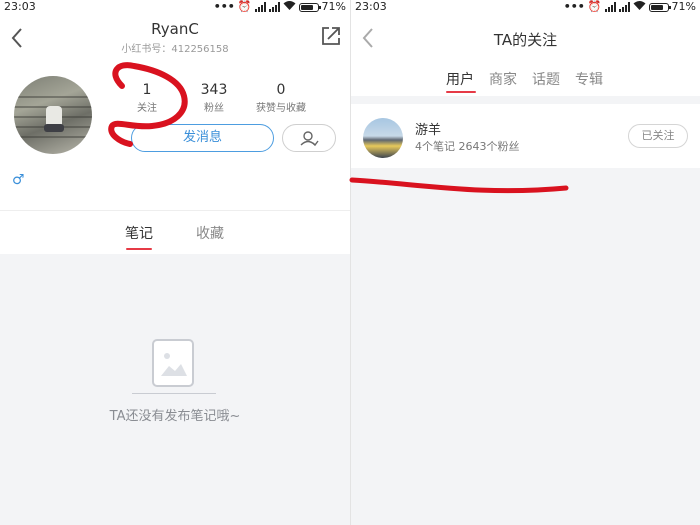 This screenshot has height=525, width=700. Describe the element at coordinates (589, 79) in the screenshot. I see `tab-albums: 专辑` at that location.